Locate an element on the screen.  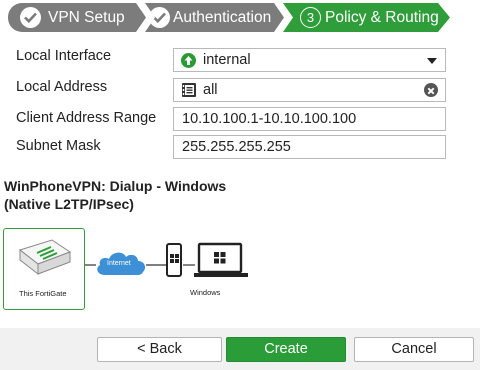
phone-icon is located at coordinates (174, 260).